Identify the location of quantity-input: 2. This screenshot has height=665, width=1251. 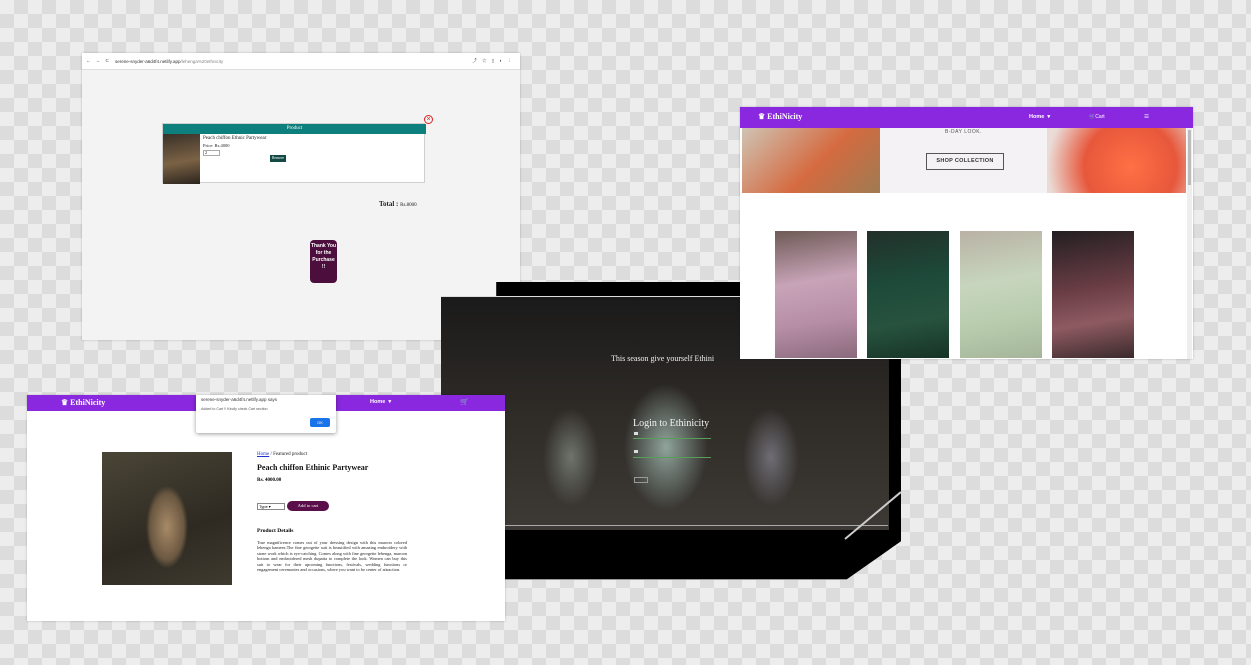
(211, 153).